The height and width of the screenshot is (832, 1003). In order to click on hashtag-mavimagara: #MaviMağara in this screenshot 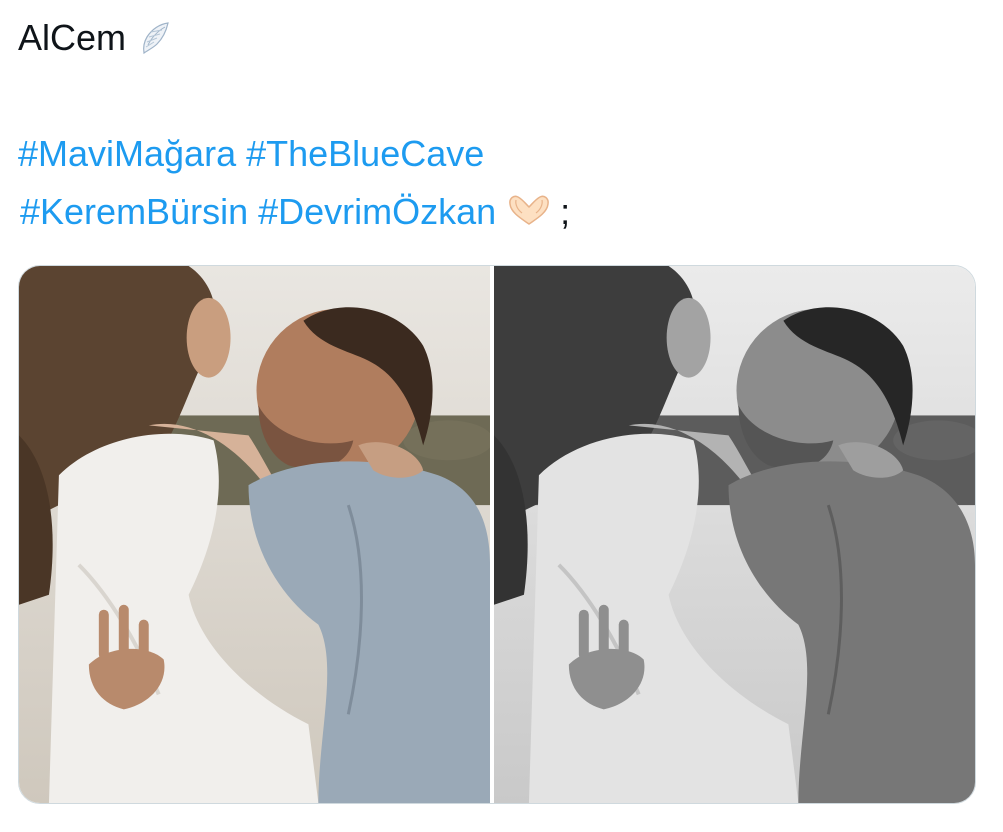, I will do `click(127, 153)`.